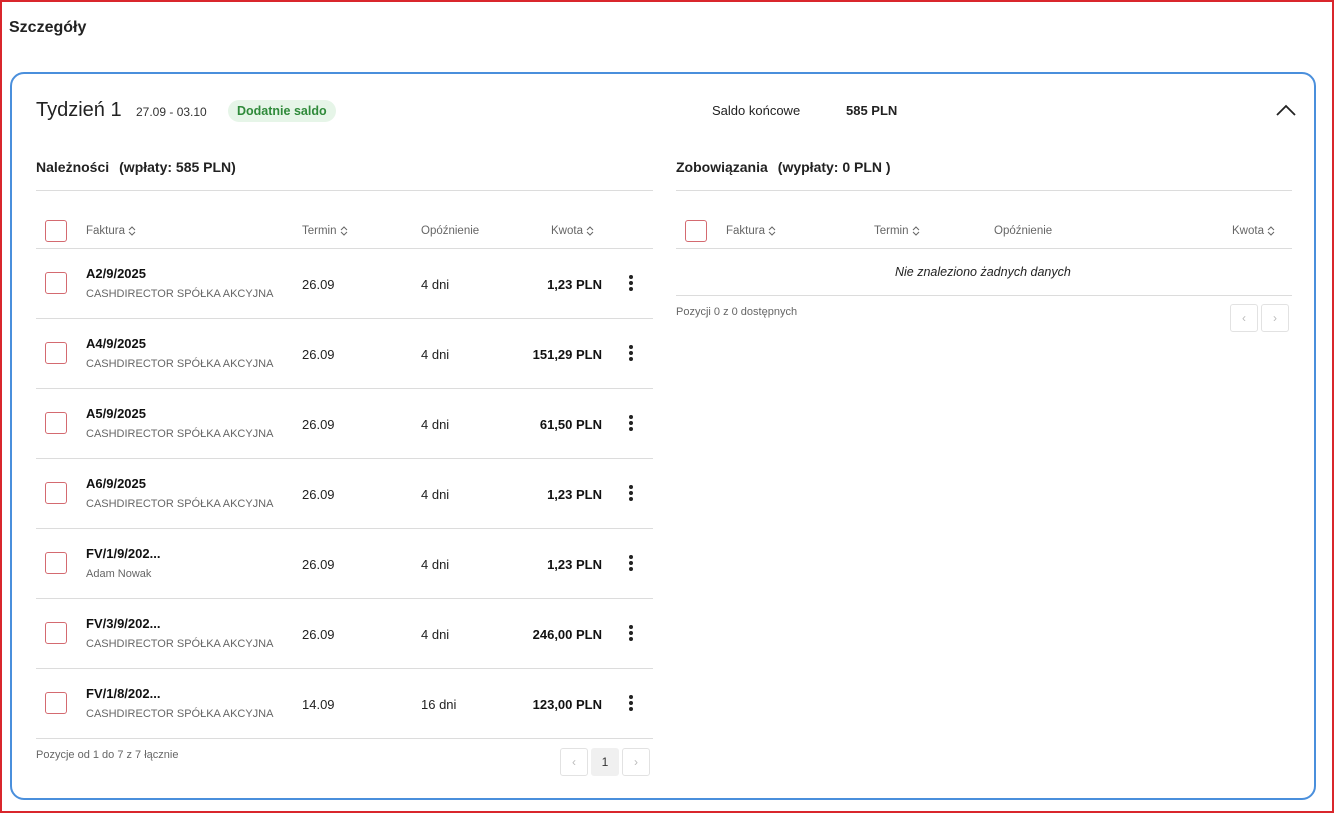 Image resolution: width=1334 pixels, height=813 pixels. Describe the element at coordinates (107, 755) in the screenshot. I see `receivables-footer: Pozycje od 1 do 7 z 7 łącznie` at that location.